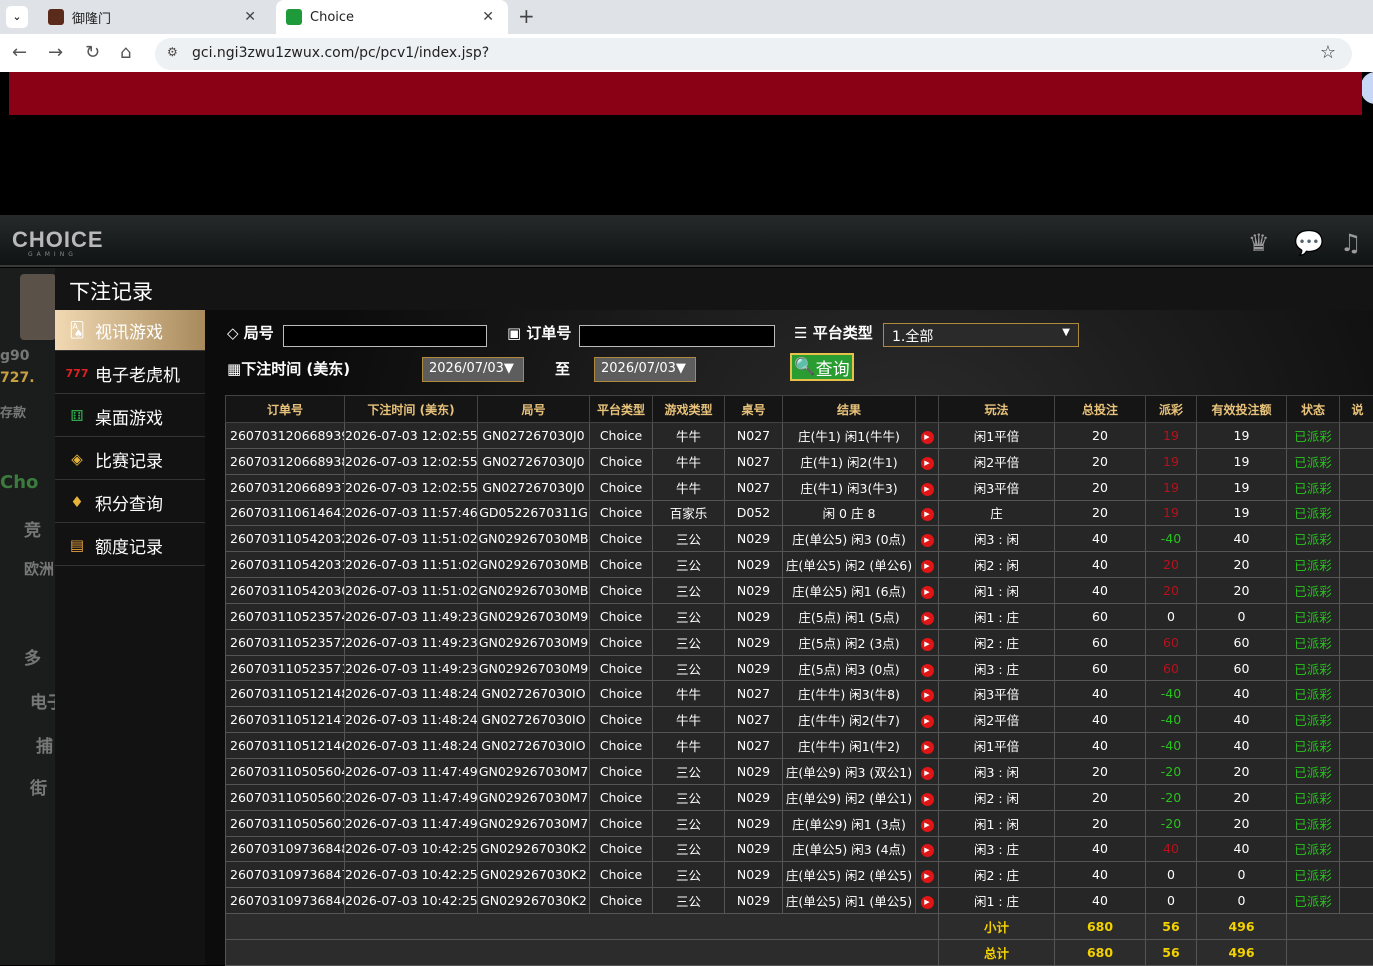 This screenshot has height=966, width=1373. What do you see at coordinates (822, 367) in the screenshot?
I see `query-button: 🔍查询` at bounding box center [822, 367].